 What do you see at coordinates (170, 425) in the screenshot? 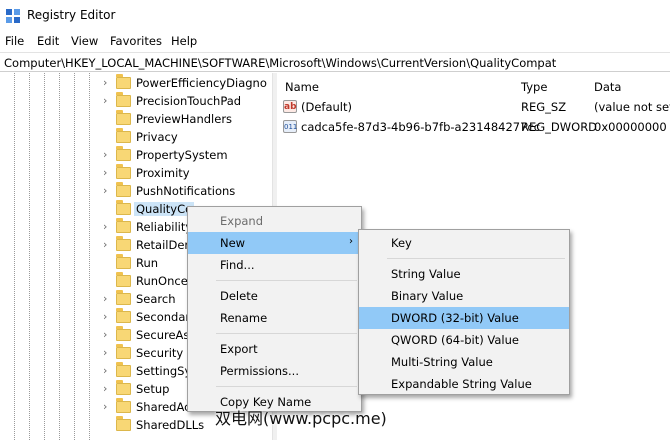
I see `tree-item-label: SharedDLLs` at bounding box center [170, 425].